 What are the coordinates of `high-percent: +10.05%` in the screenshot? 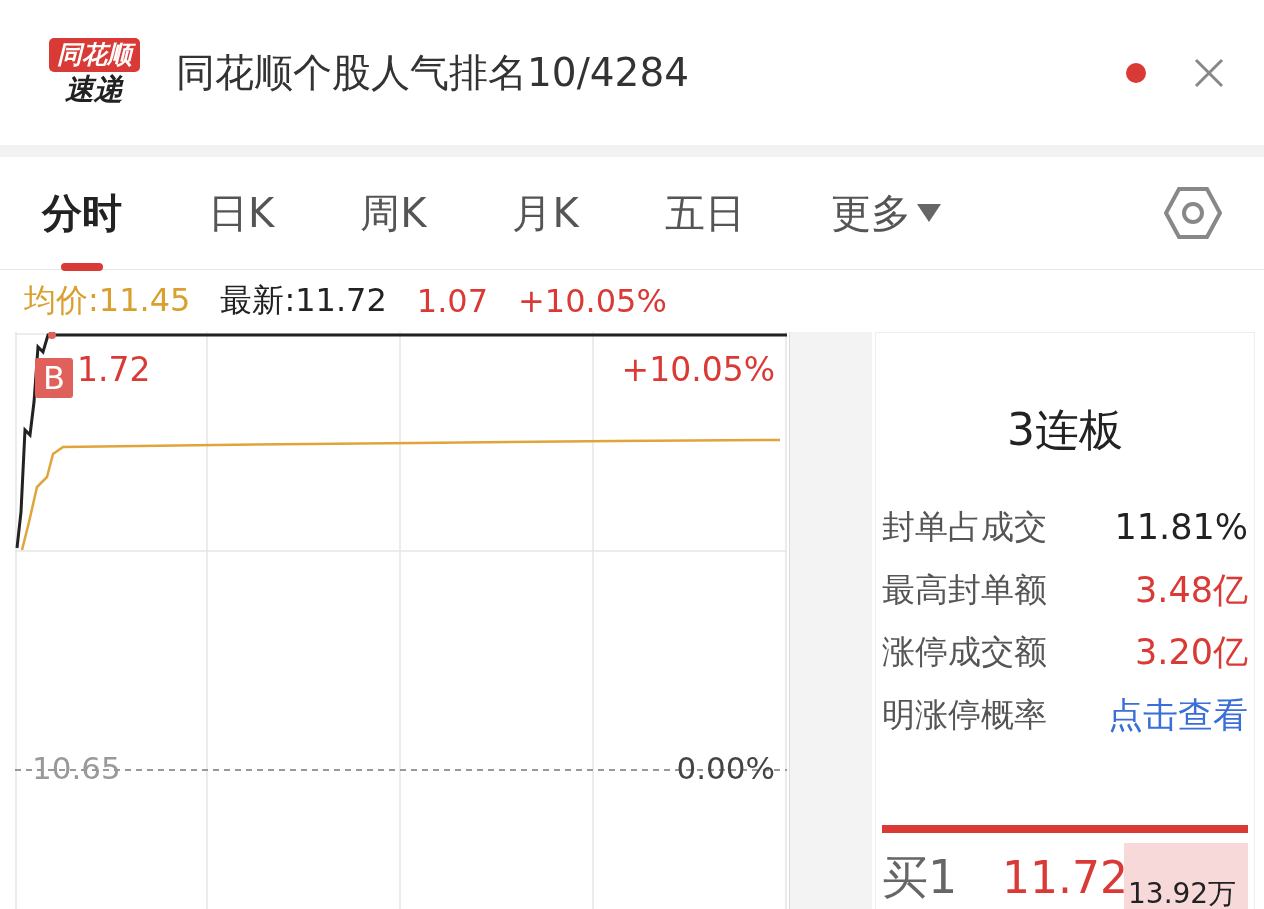 It's located at (698, 369).